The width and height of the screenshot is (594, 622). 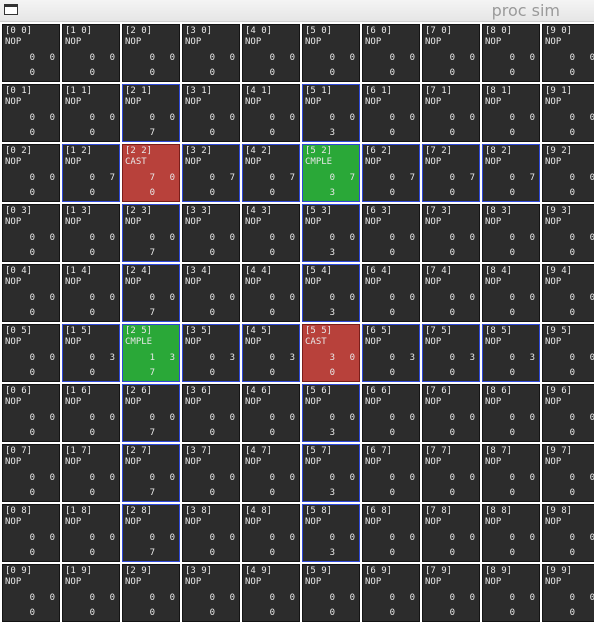 I want to click on processor-cell: [6 5] NOP 0 3 0, so click(x=391, y=353).